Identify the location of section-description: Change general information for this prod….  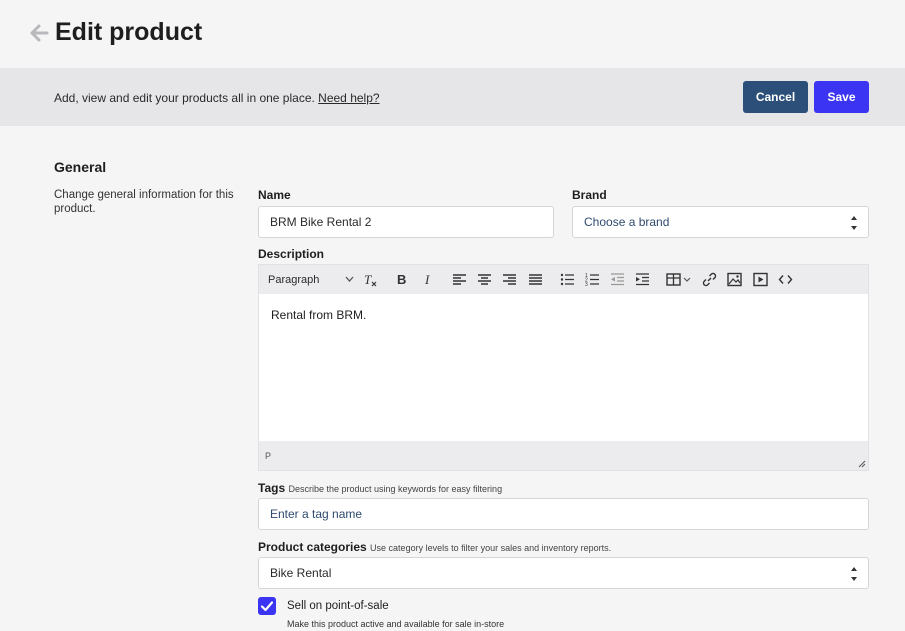
(144, 202).